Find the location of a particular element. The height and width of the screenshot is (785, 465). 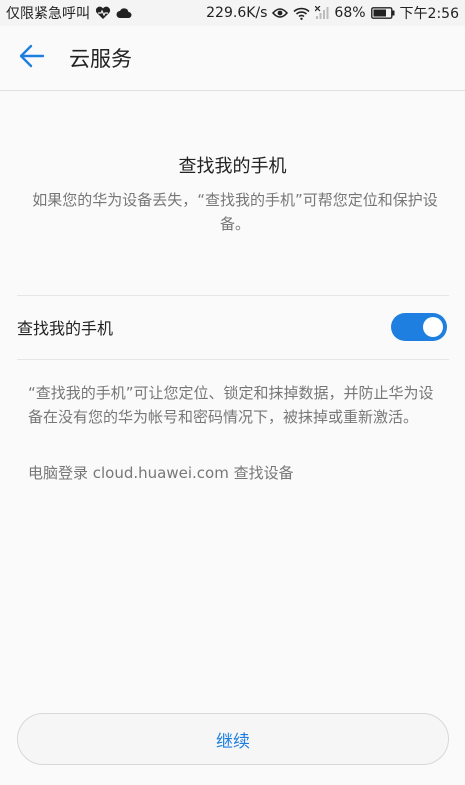

find-my-phone-toggle is located at coordinates (419, 327).